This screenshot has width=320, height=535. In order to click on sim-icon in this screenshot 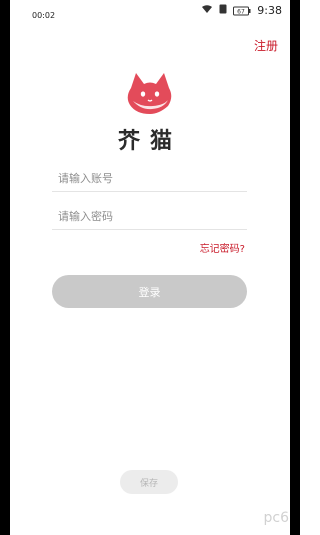, I will do `click(223, 10)`.